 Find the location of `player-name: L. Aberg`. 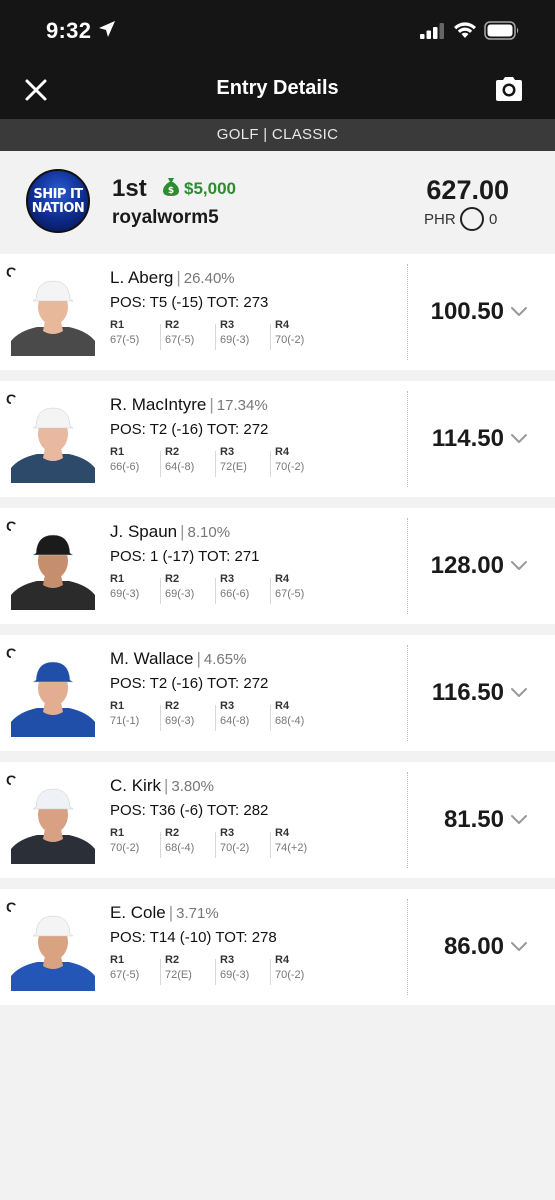

player-name: L. Aberg is located at coordinates (142, 277).